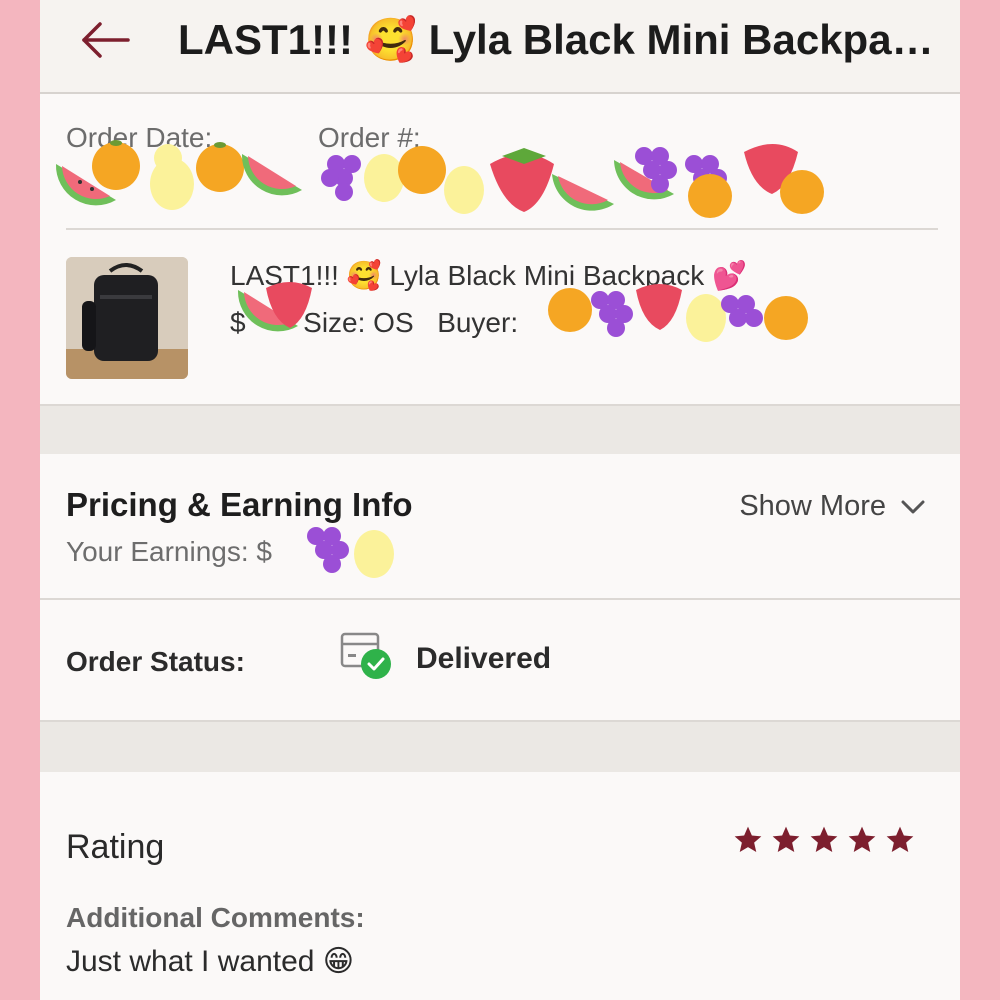  I want to click on rating-stars, so click(824, 840).